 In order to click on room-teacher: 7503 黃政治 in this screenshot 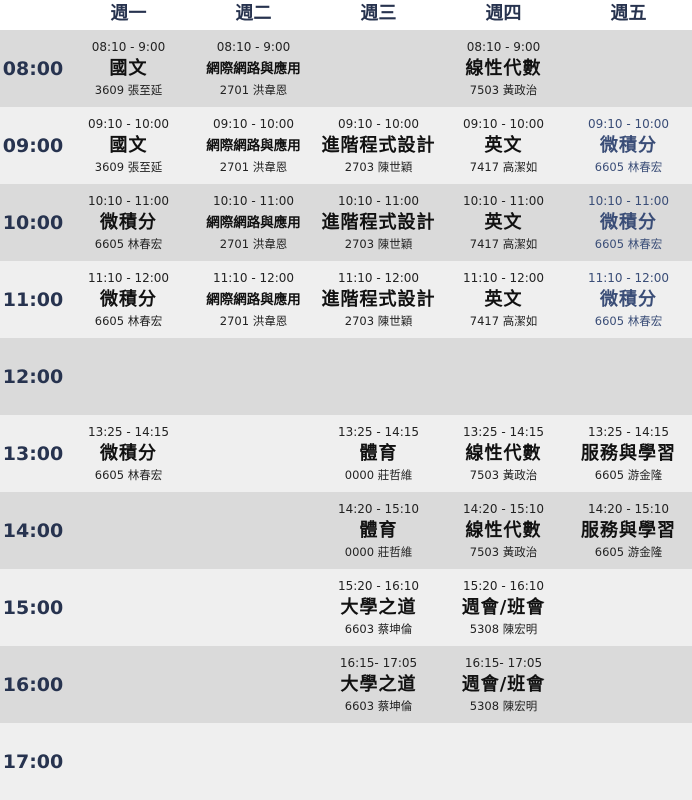, I will do `click(503, 89)`.